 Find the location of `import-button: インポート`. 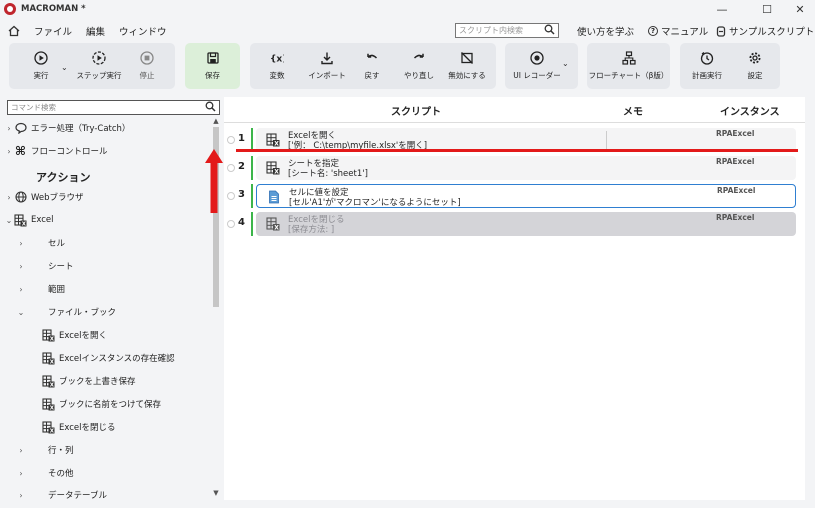

import-button: インポート is located at coordinates (327, 66).